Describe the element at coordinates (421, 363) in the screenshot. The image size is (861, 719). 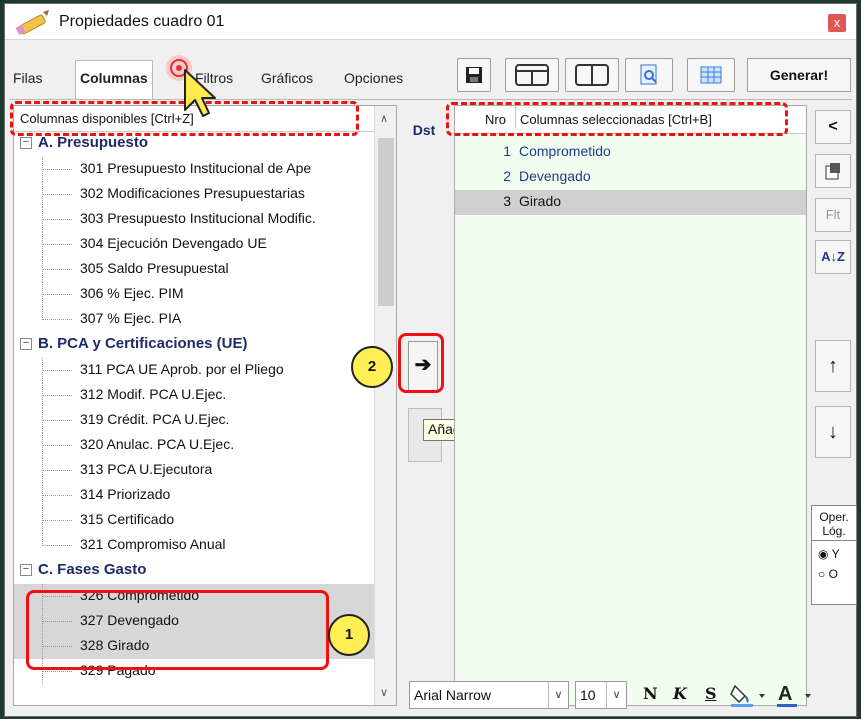
I see `annotation-add-button` at that location.